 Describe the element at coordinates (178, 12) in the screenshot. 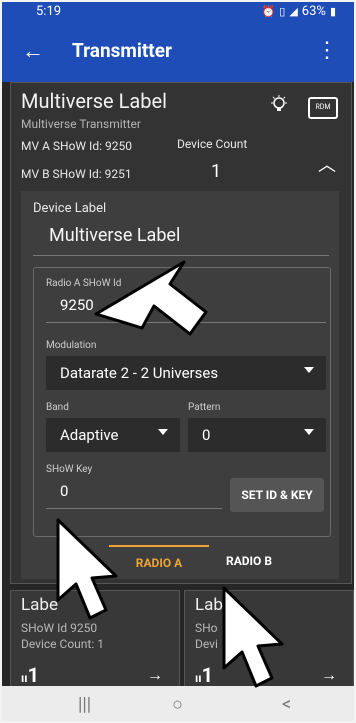

I see `status-bar: 5:19 ⏰ ▯ ◢ 63% ▮` at that location.